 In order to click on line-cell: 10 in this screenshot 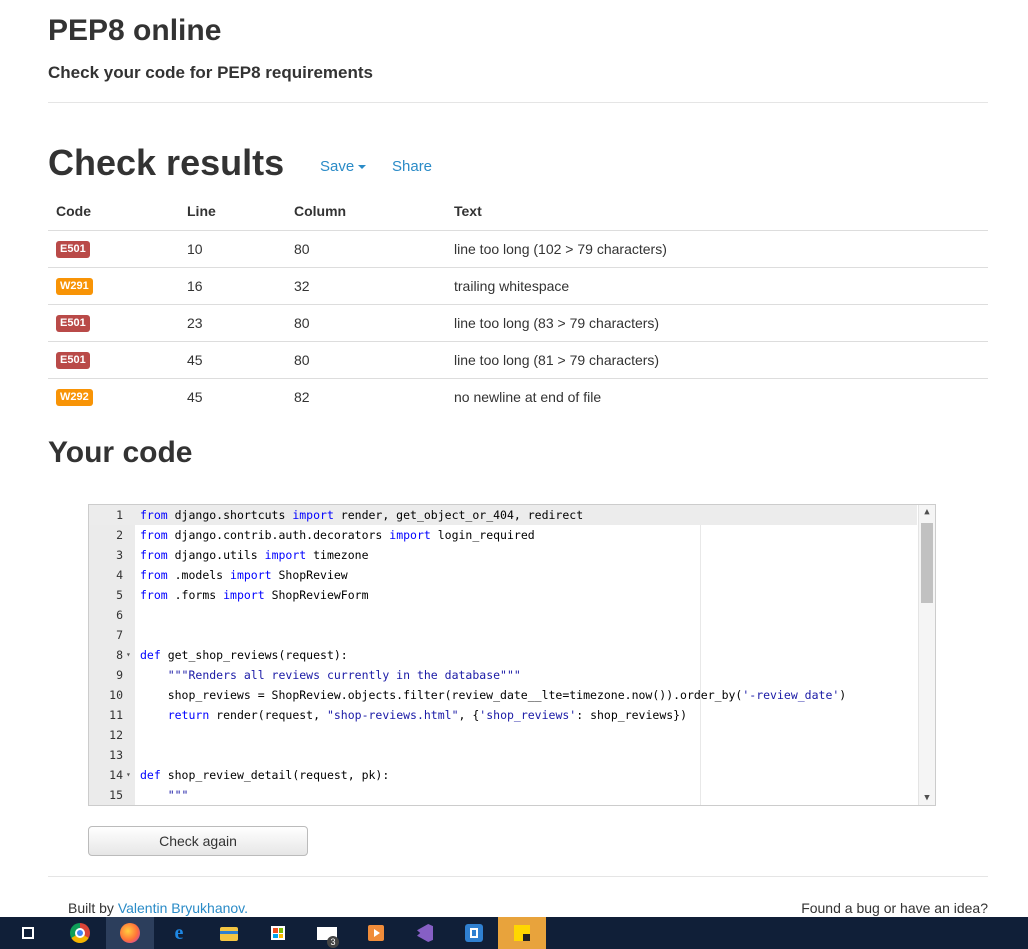, I will do `click(232, 249)`.